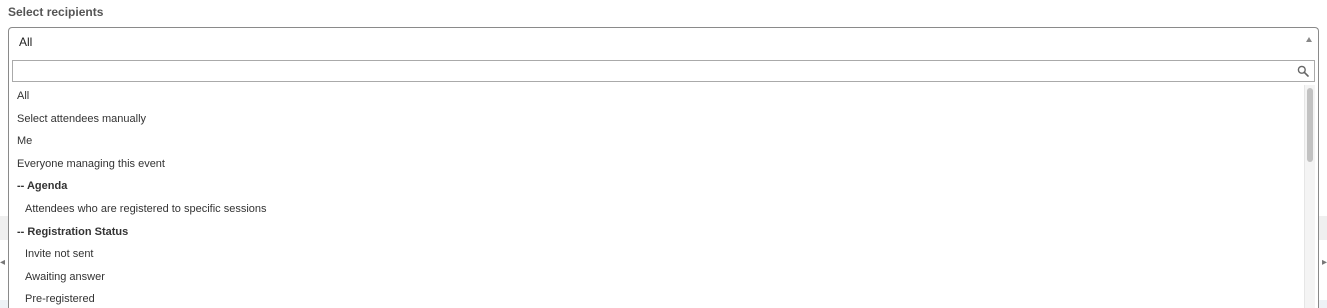  Describe the element at coordinates (56, 12) in the screenshot. I see `select-recipients-label: Select recipients` at that location.